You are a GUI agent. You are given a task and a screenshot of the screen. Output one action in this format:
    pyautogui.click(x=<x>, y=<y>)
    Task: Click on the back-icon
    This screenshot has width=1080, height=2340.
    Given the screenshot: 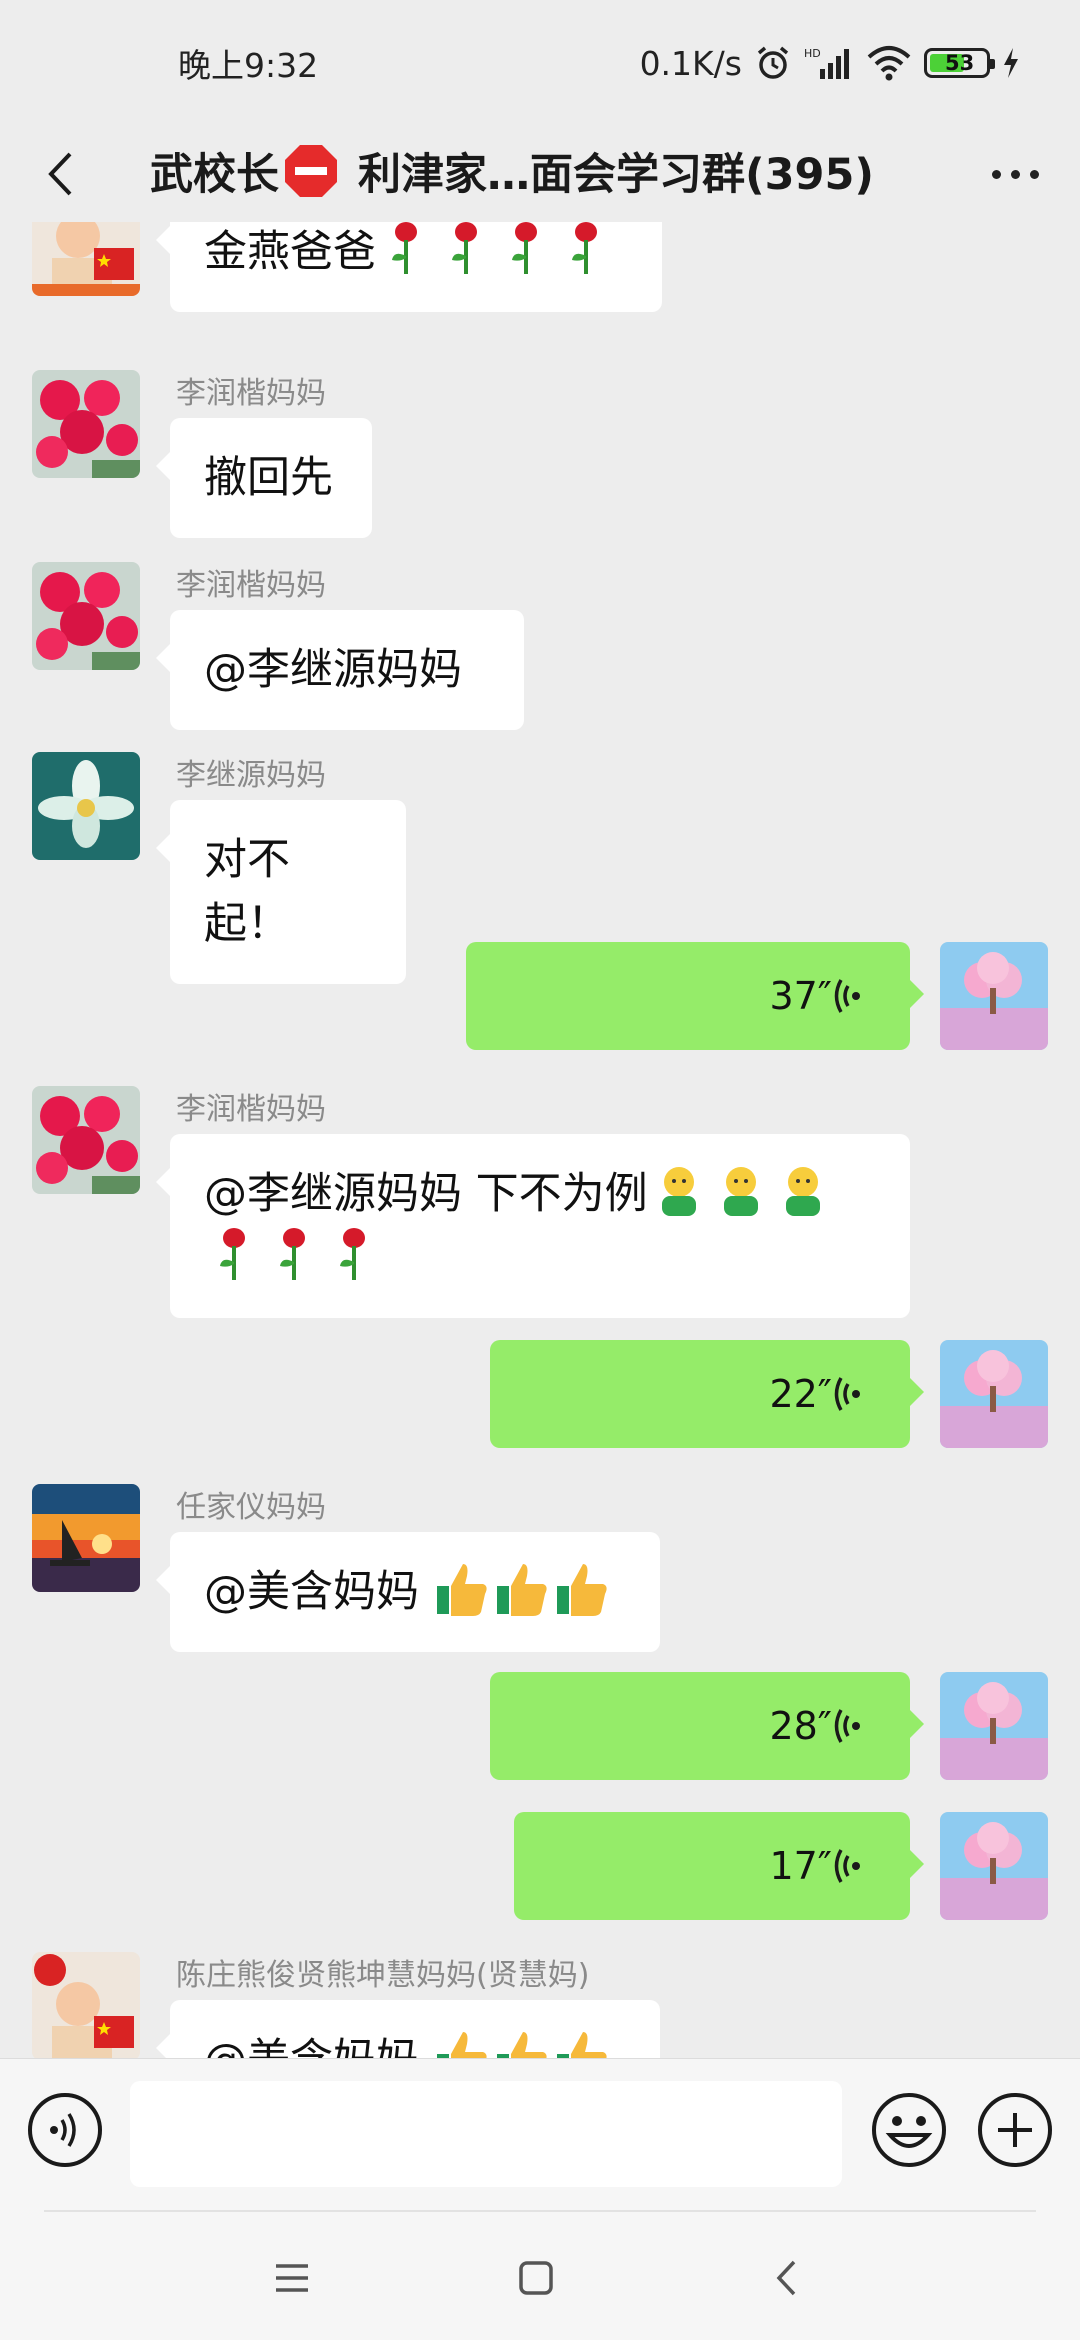 What is the action you would take?
    pyautogui.click(x=786, y=2278)
    